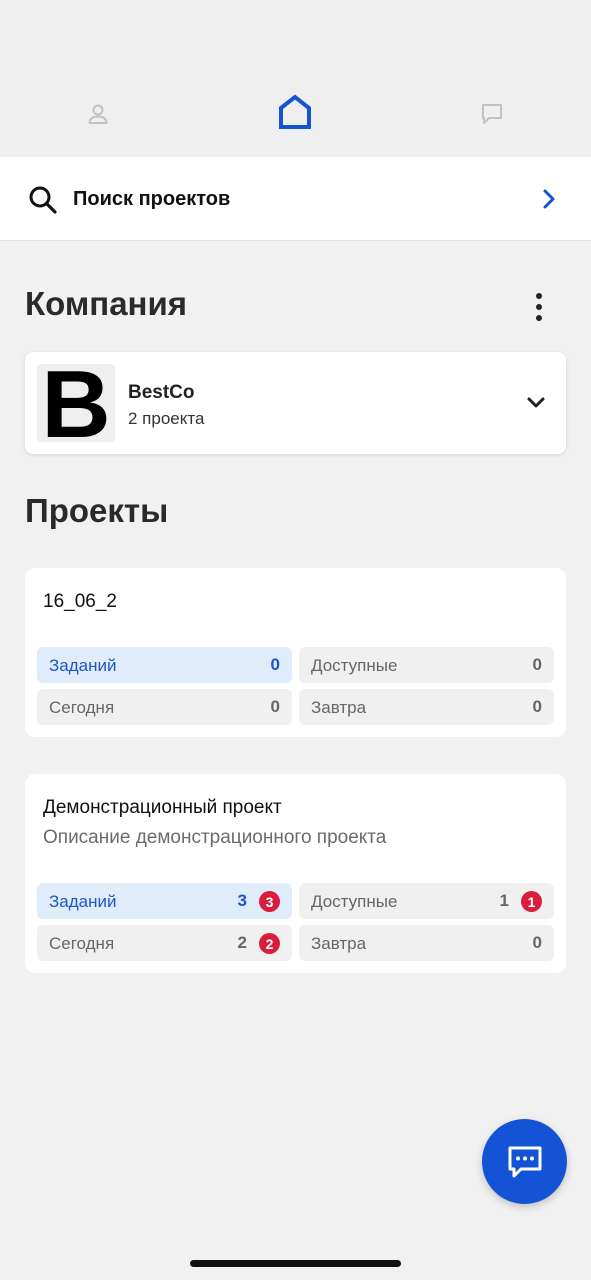 The height and width of the screenshot is (1280, 591). What do you see at coordinates (539, 296) in the screenshot?
I see `more-vertical-icon` at bounding box center [539, 296].